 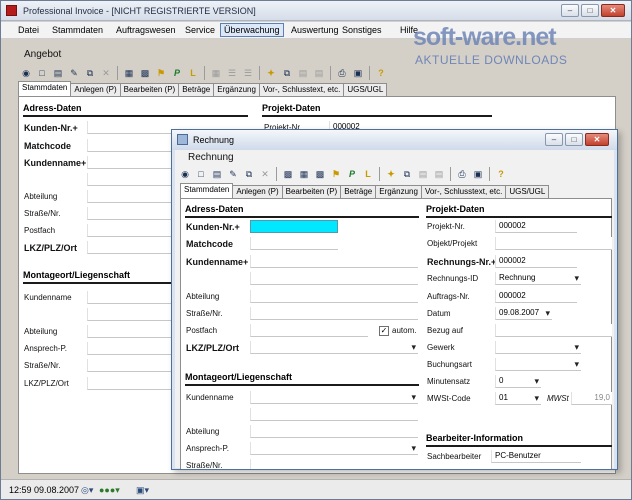 I want to click on montage-kundenname2-field, so click(x=129, y=314).